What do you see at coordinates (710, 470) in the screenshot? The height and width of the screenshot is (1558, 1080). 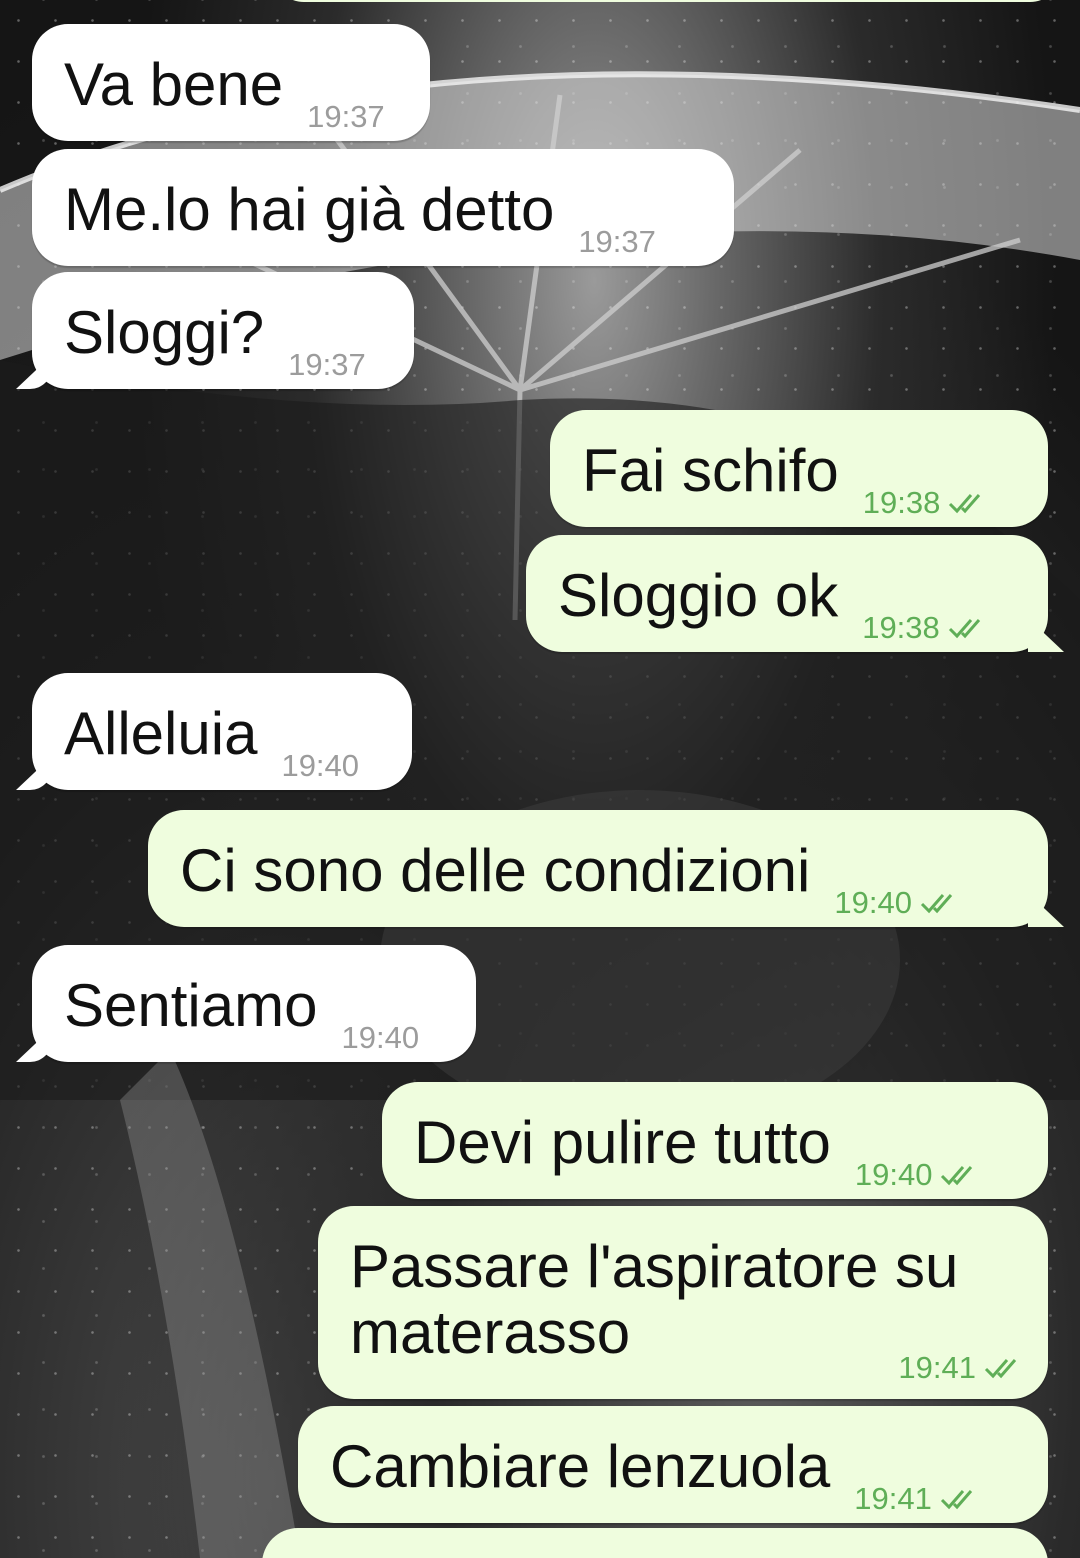 I see `message-text: Fai schifo` at bounding box center [710, 470].